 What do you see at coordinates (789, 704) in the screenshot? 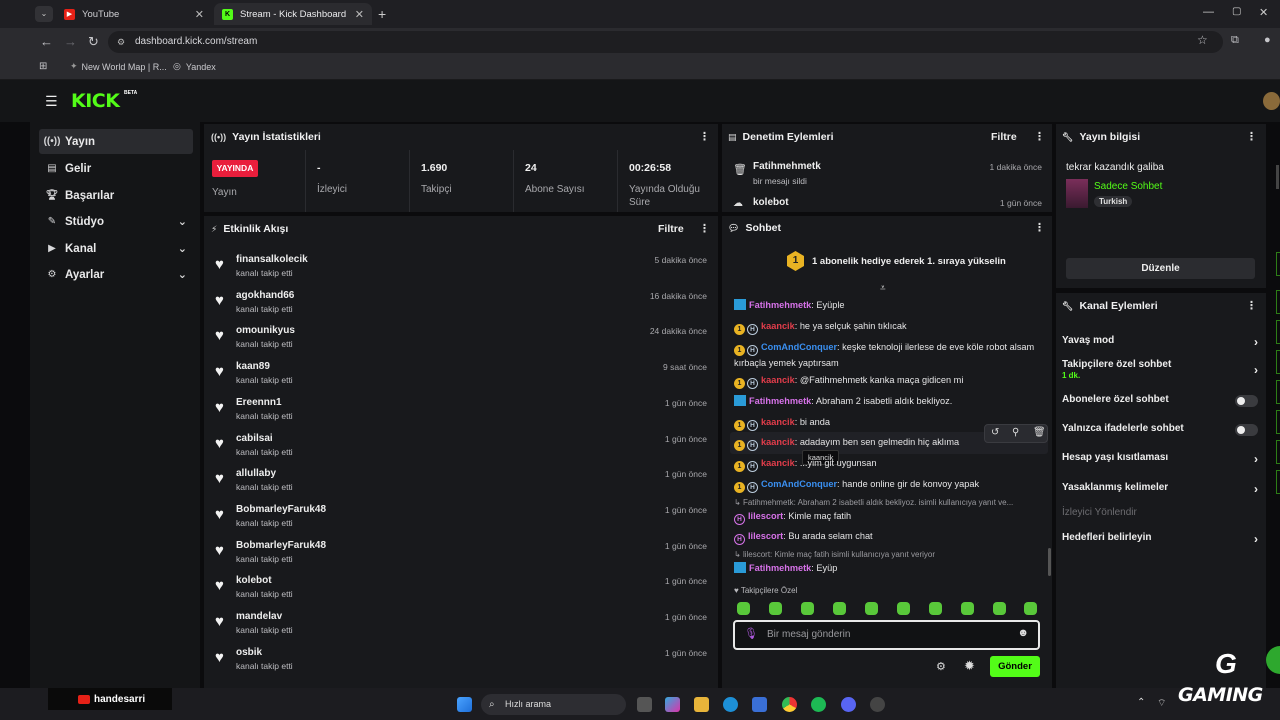
I see `chrome-icon` at bounding box center [789, 704].